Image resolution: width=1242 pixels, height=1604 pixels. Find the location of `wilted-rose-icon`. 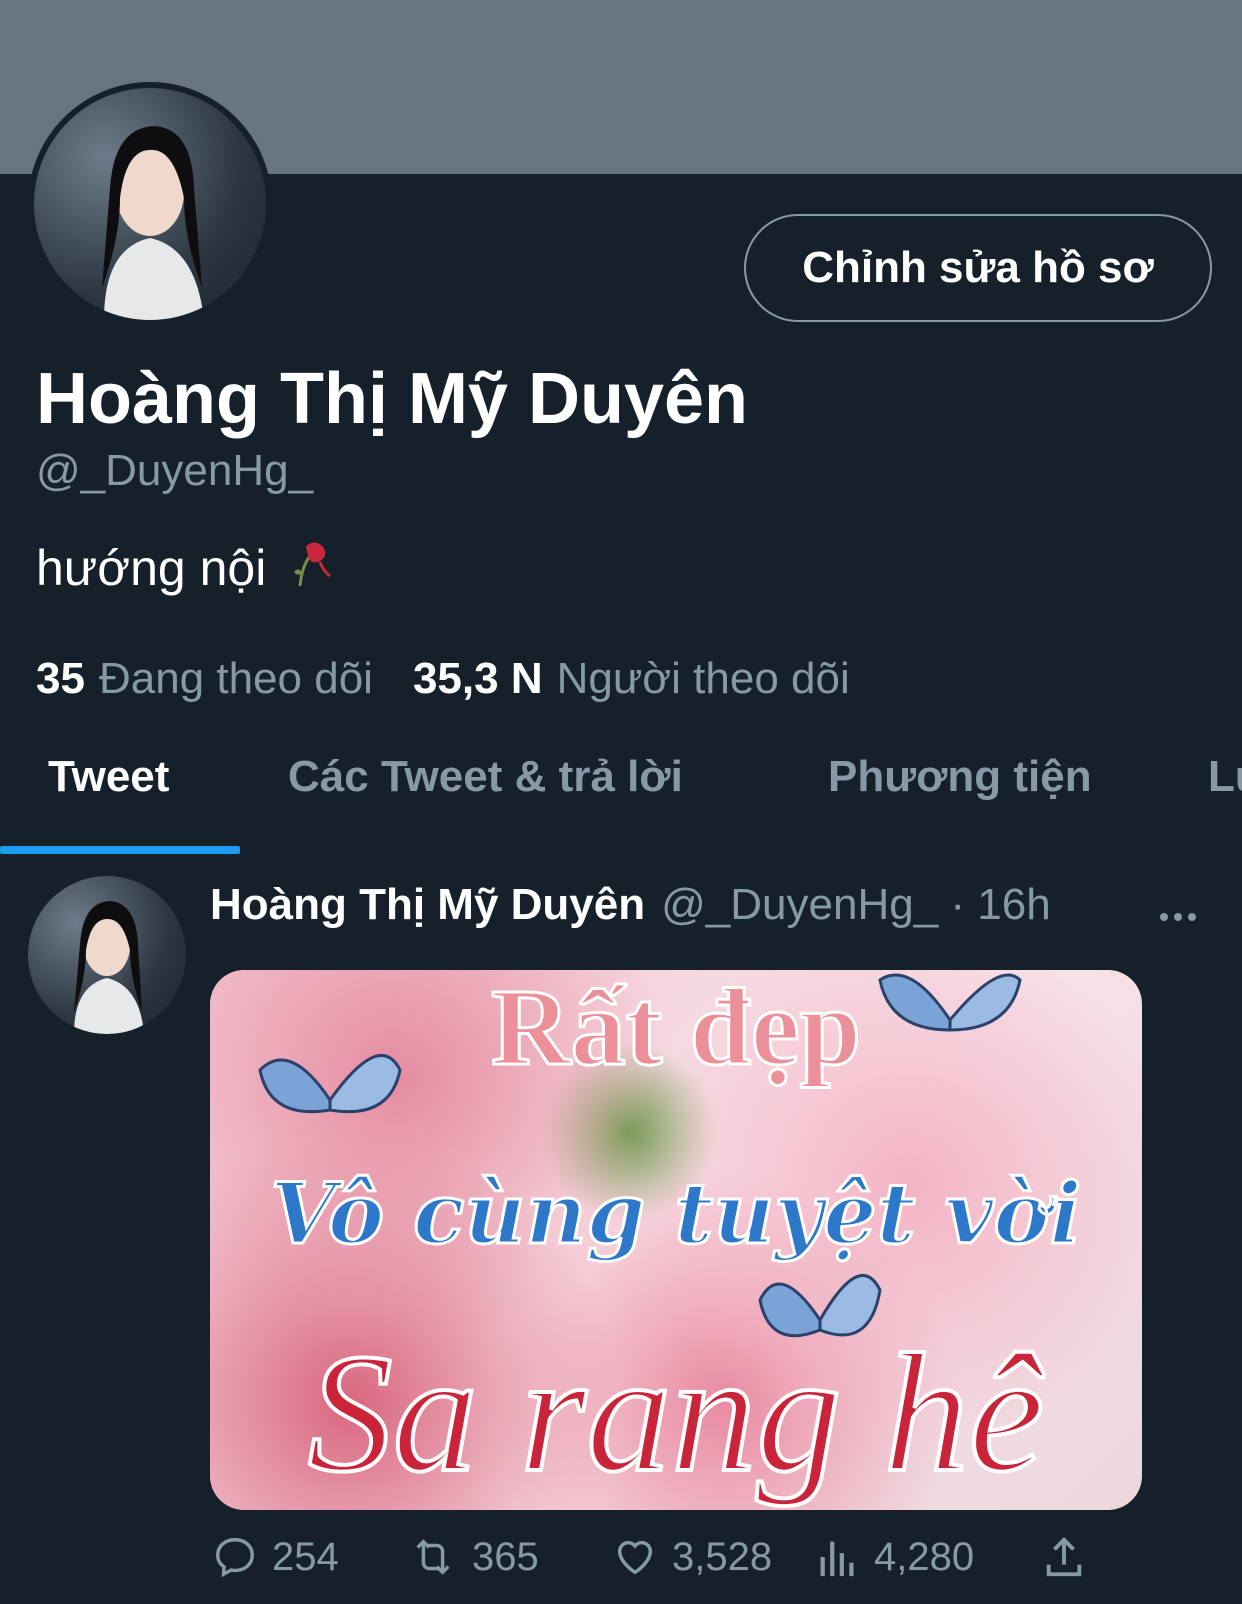

wilted-rose-icon is located at coordinates (306, 568).